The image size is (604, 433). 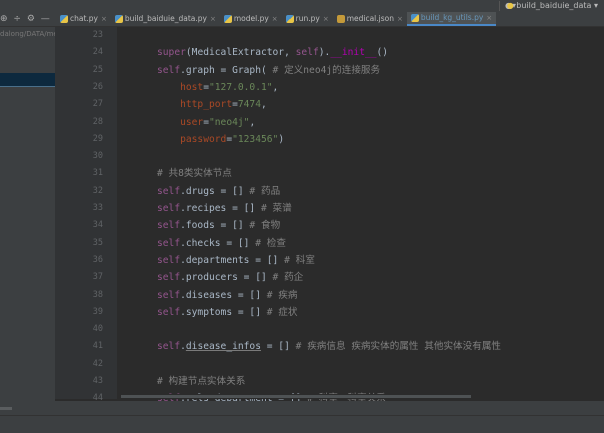 I want to click on gear-icon: ⚙, so click(x=31, y=19).